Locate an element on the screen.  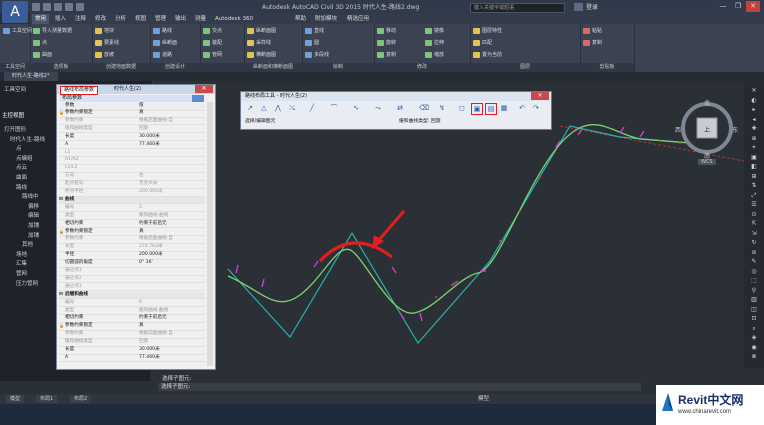
reverse-icon: ⇄ is located at coordinates (400, 108).